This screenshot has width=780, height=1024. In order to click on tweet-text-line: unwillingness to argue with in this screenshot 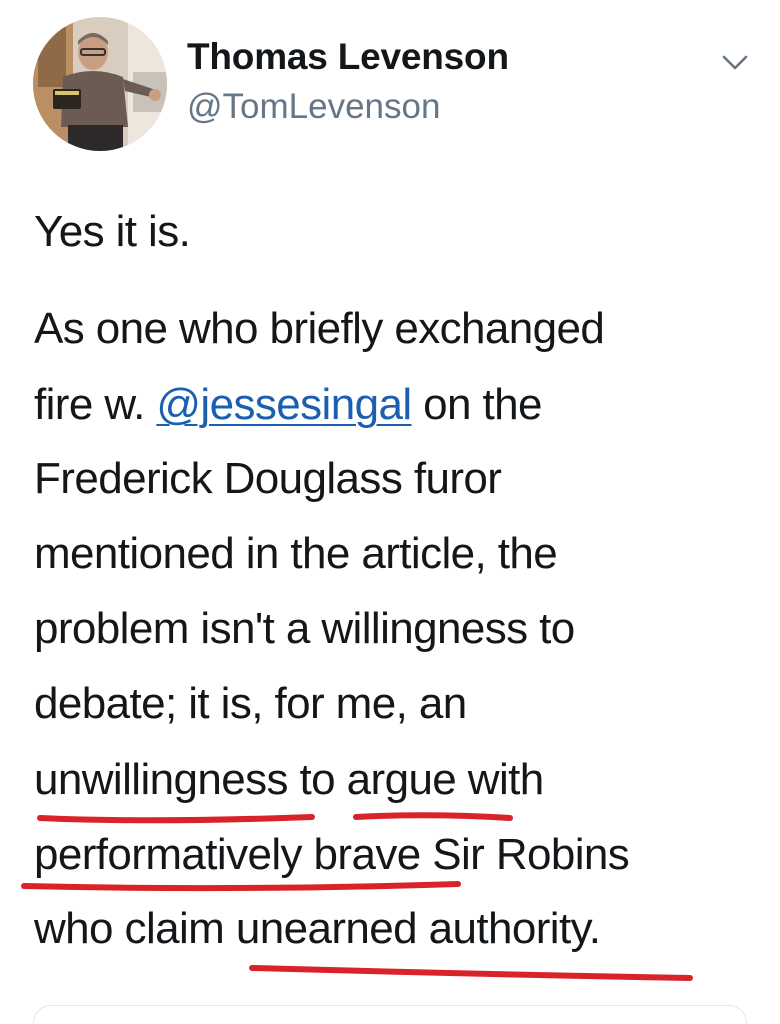, I will do `click(289, 779)`.